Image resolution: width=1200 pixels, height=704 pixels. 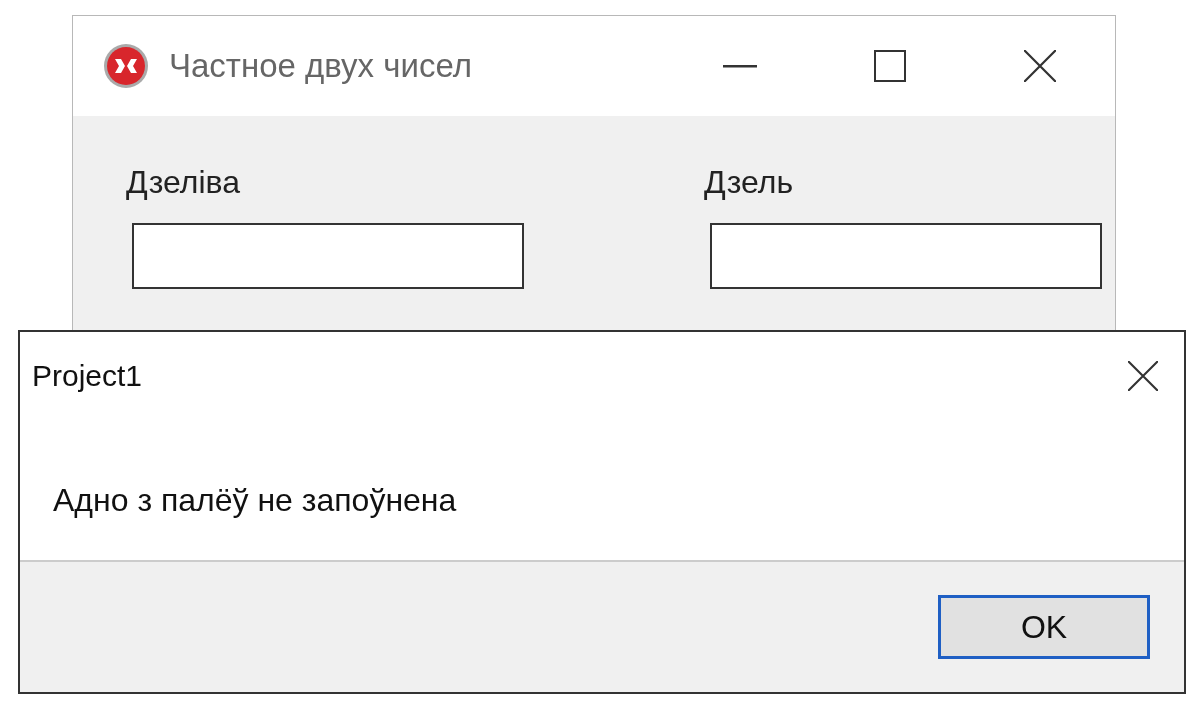 I want to click on minimize-icon, so click(x=740, y=66).